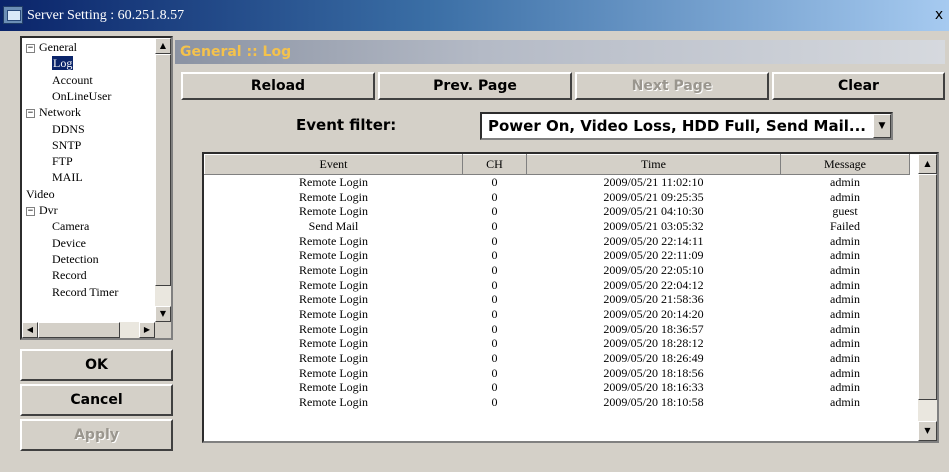 The image size is (949, 472). Describe the element at coordinates (653, 387) in the screenshot. I see `table-cell: 2009/05/20 18:16:33` at that location.